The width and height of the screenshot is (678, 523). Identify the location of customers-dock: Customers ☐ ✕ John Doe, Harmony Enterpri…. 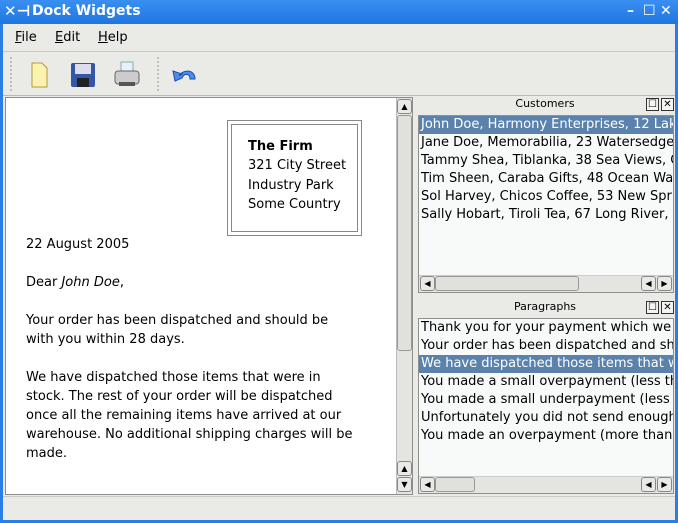
(545, 196).